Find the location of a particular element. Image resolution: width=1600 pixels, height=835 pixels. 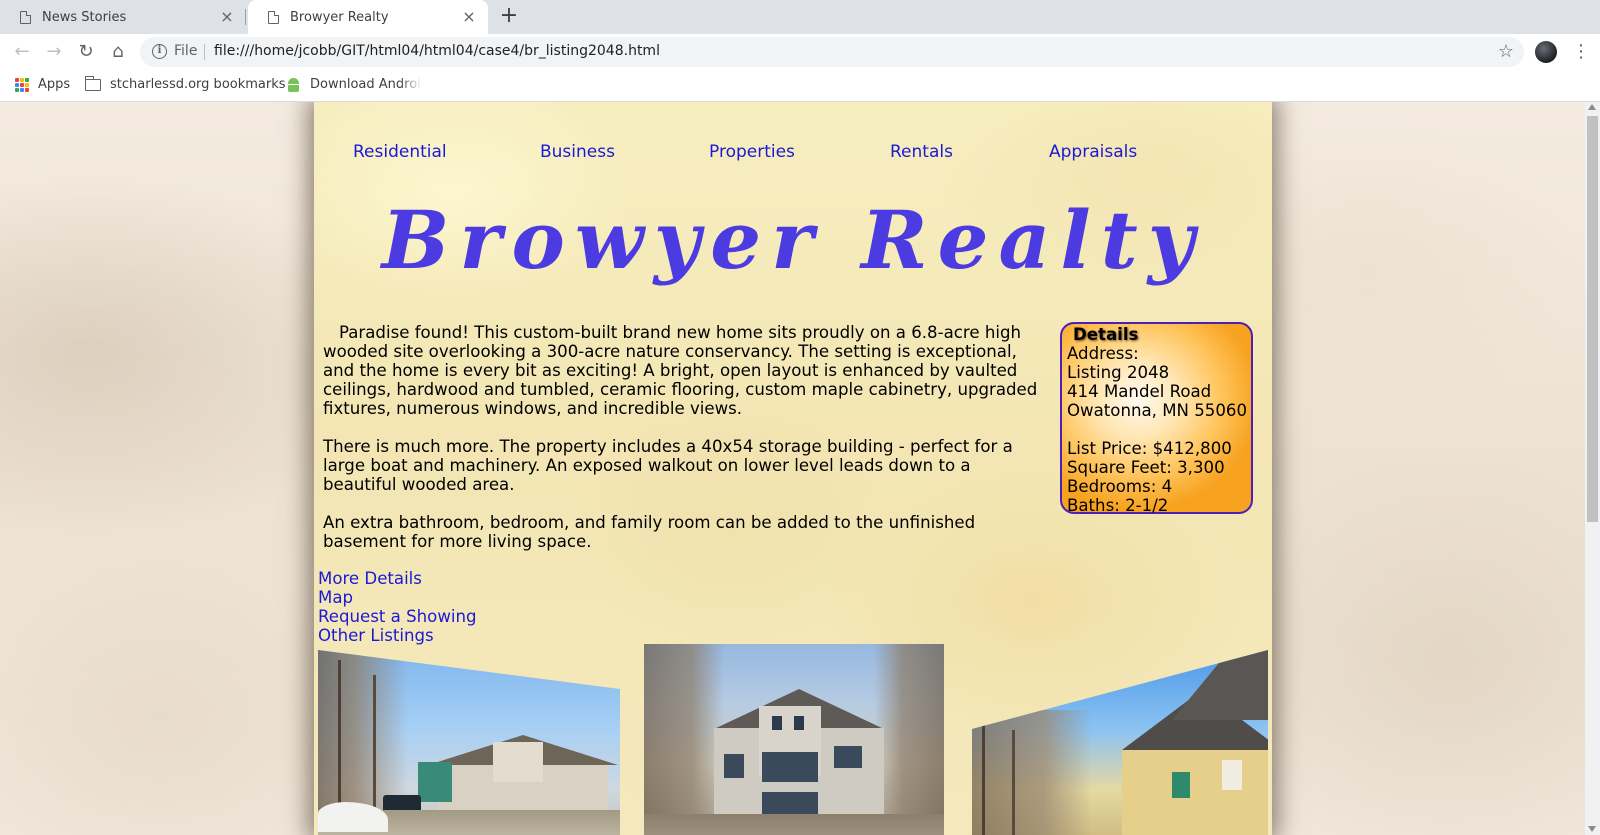

bedrooms: Bedrooms: 4 is located at coordinates (1120, 486).